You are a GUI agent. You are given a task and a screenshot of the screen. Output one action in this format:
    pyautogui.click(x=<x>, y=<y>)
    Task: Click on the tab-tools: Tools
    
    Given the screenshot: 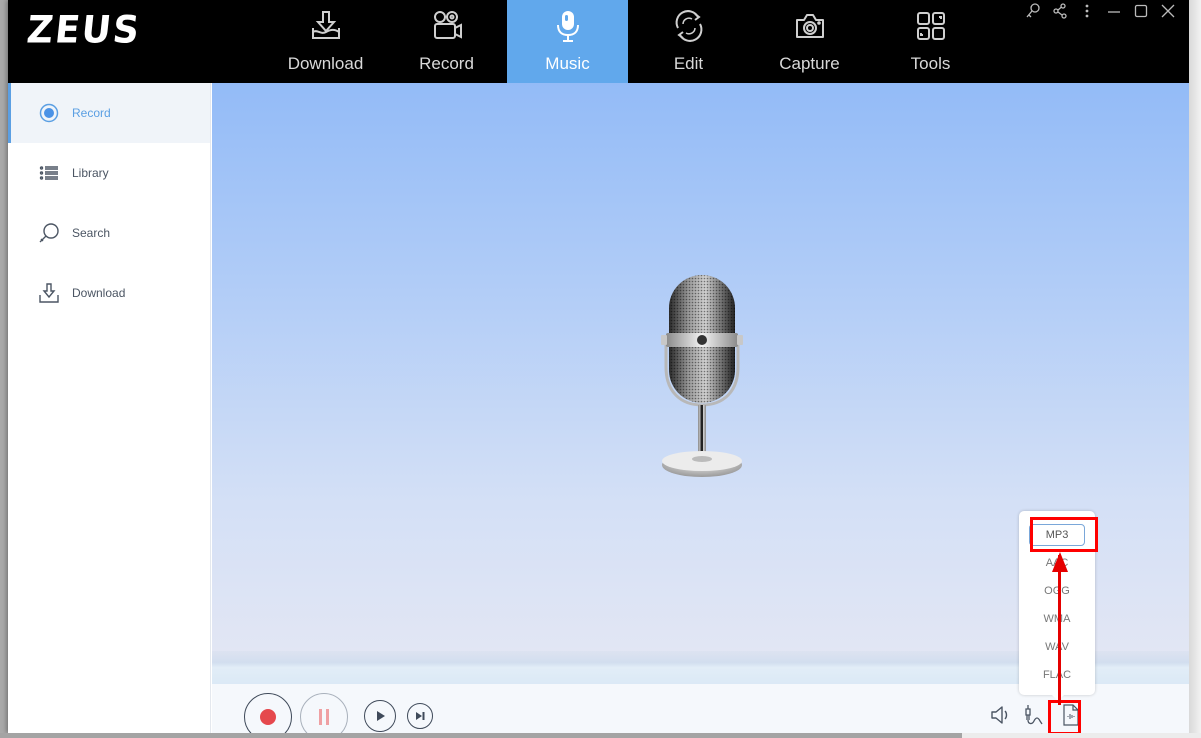 What is the action you would take?
    pyautogui.click(x=930, y=41)
    